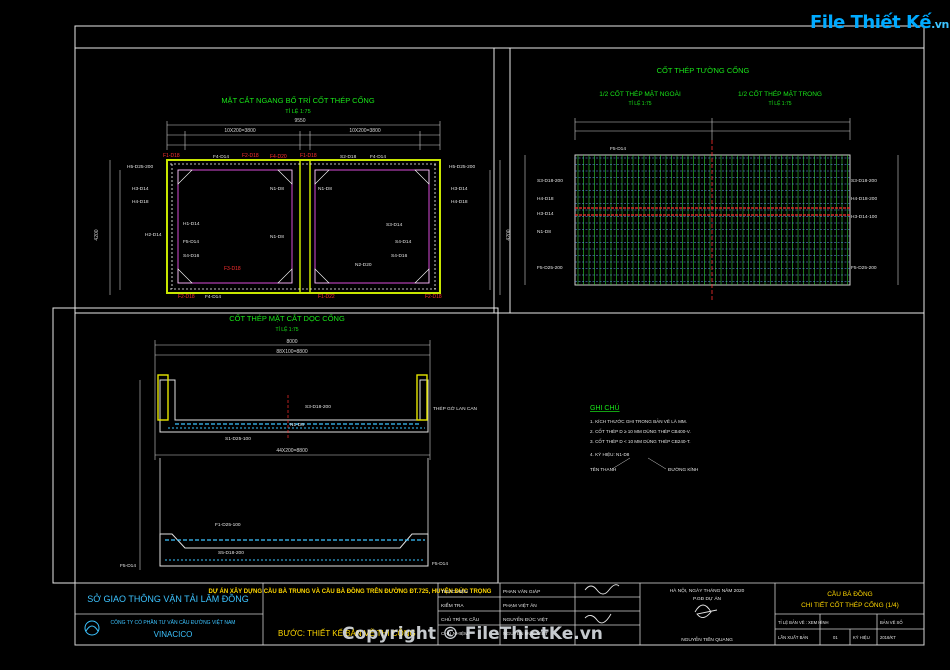 The width and height of the screenshot is (950, 670). What do you see at coordinates (238, 439) in the screenshot?
I see `rebar-label: S1-D25-100` at bounding box center [238, 439].